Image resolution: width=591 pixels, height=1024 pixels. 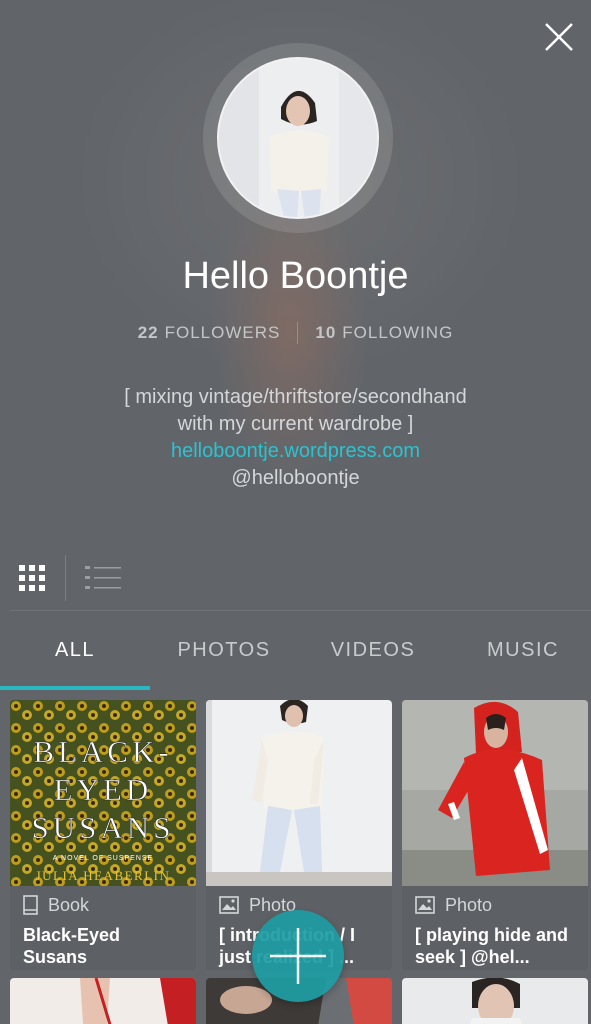 I want to click on bio-line-2: with my current wardrobe ], so click(x=295, y=424).